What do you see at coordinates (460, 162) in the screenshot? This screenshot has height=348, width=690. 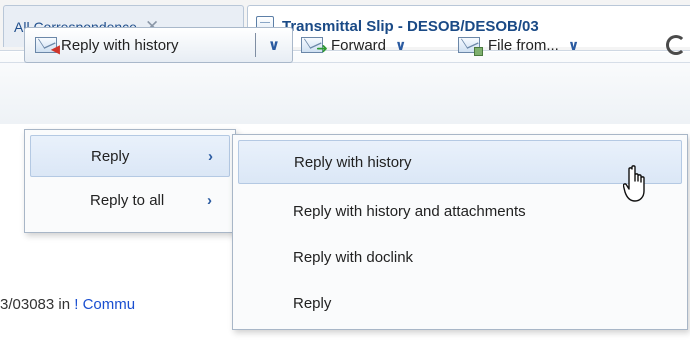 I see `submenu-item-reply-with-history: Reply with history` at bounding box center [460, 162].